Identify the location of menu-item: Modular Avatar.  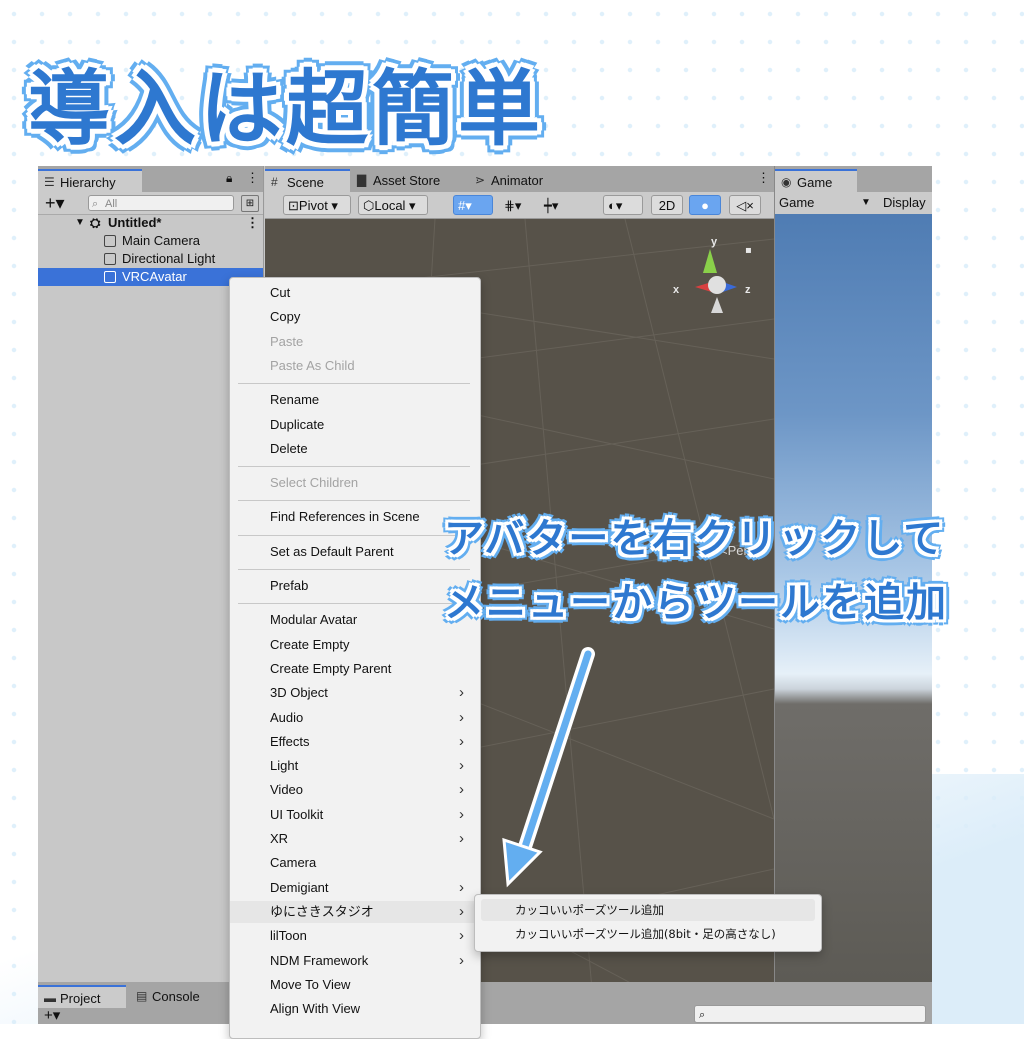
(355, 620).